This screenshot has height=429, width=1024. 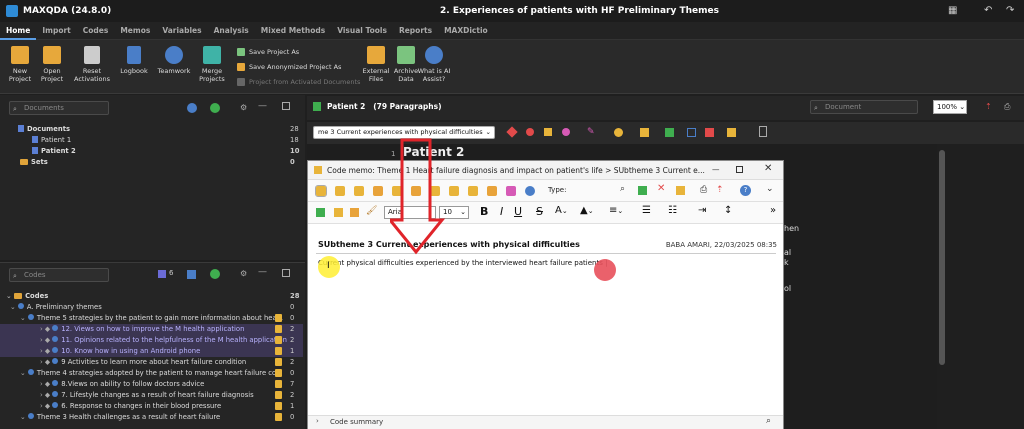 What do you see at coordinates (988, 10) in the screenshot?
I see `undo-icon: ↶` at bounding box center [988, 10].